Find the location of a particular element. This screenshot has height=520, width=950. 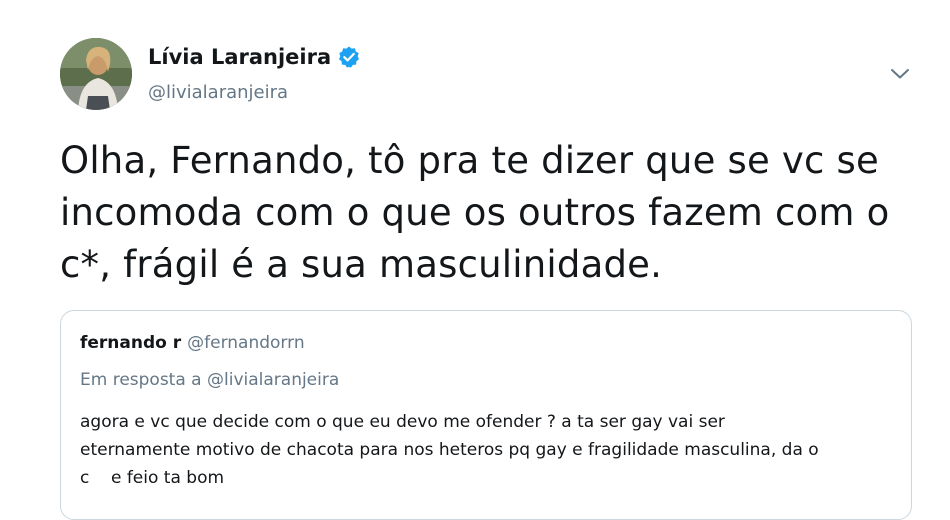

quoted-tweet-header: fernando r @fernandorrn is located at coordinates (192, 343).